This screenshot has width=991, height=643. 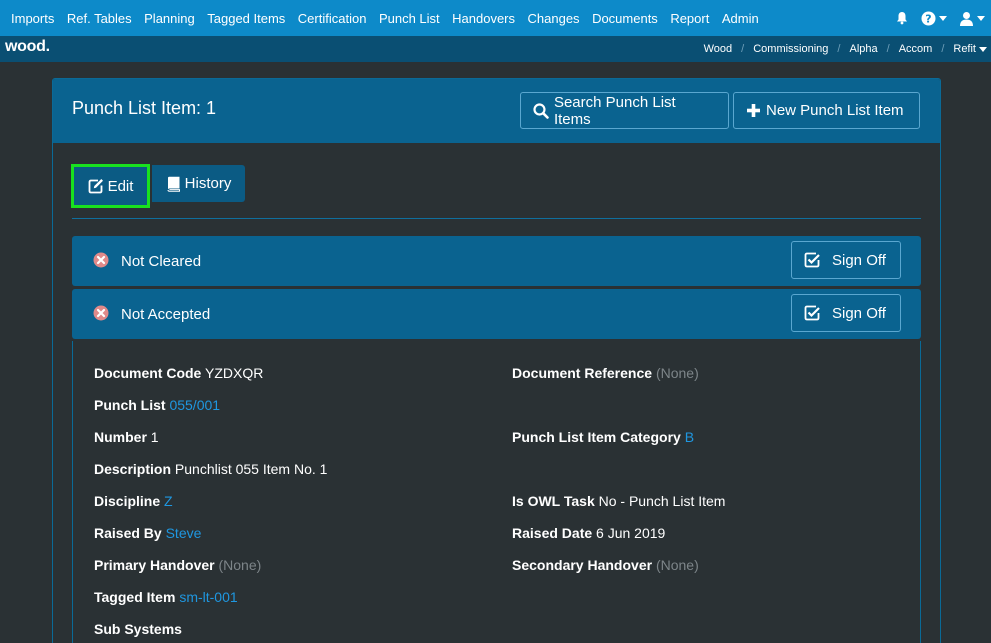 I want to click on breadcrumb-wood: Wood, so click(x=718, y=49).